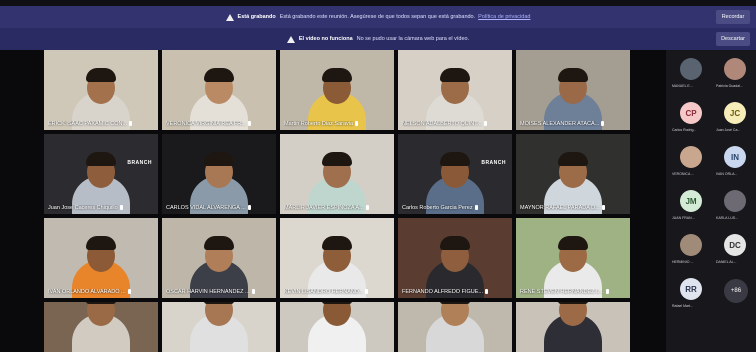 This screenshot has height=352, width=756. What do you see at coordinates (83, 208) in the screenshot?
I see `participant-name: Juan Jose Caceres Chiquillo` at bounding box center [83, 208].